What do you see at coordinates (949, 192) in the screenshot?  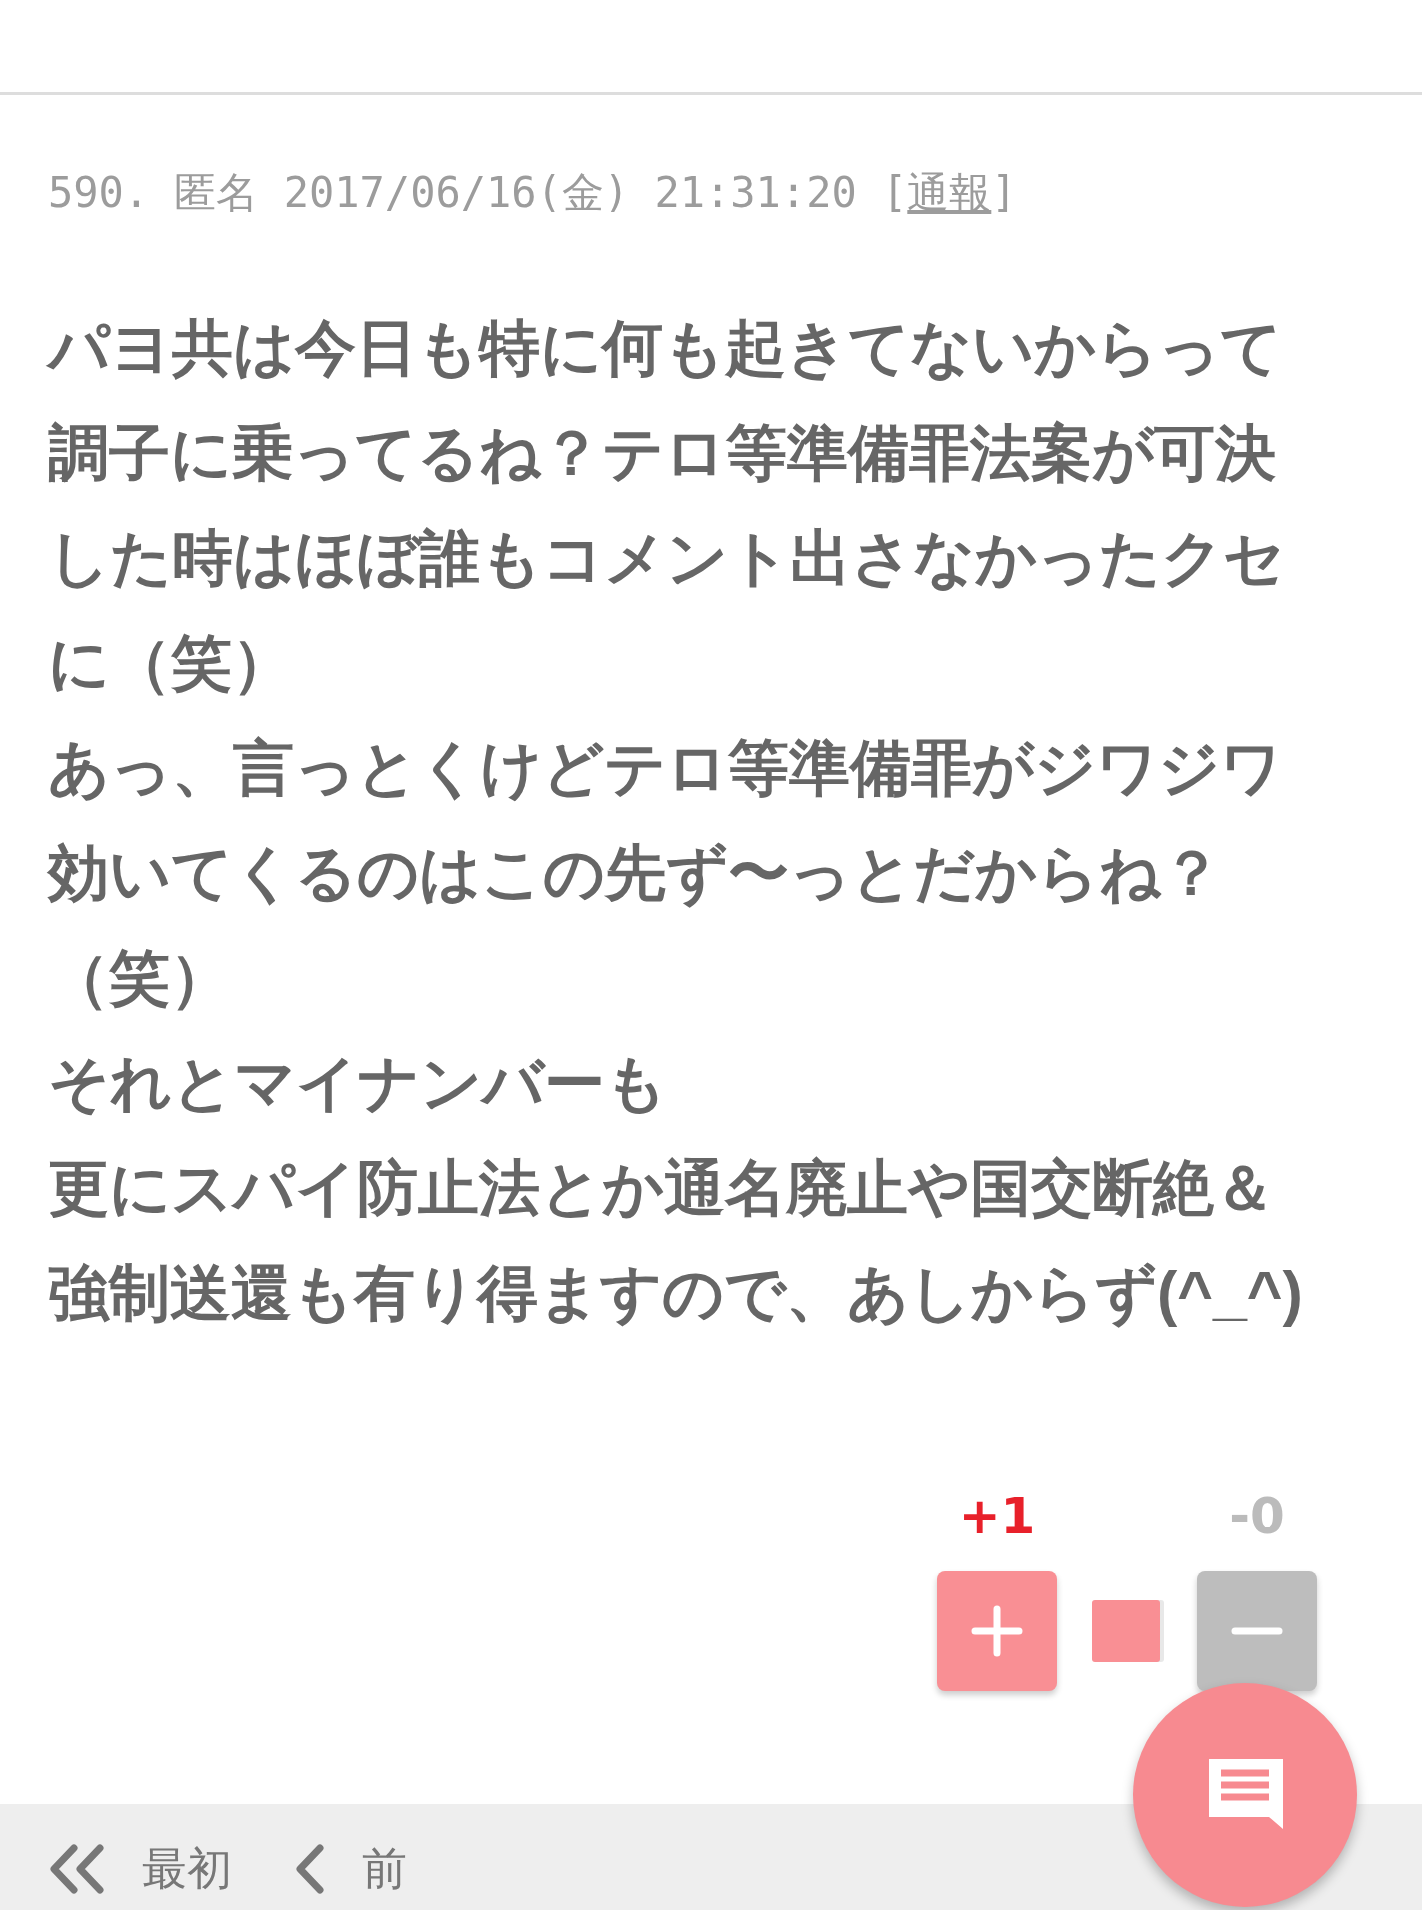 I see `report-link: 通報` at bounding box center [949, 192].